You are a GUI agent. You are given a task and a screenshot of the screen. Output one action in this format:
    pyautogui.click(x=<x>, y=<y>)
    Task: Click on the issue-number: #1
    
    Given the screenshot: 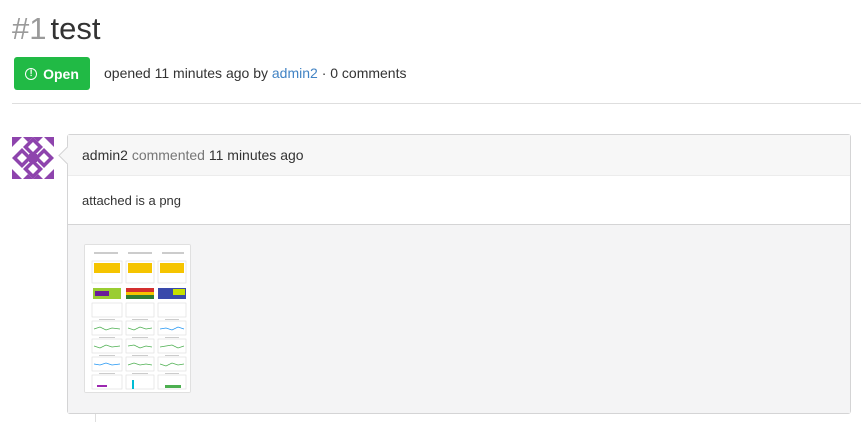 What is the action you would take?
    pyautogui.click(x=29, y=28)
    